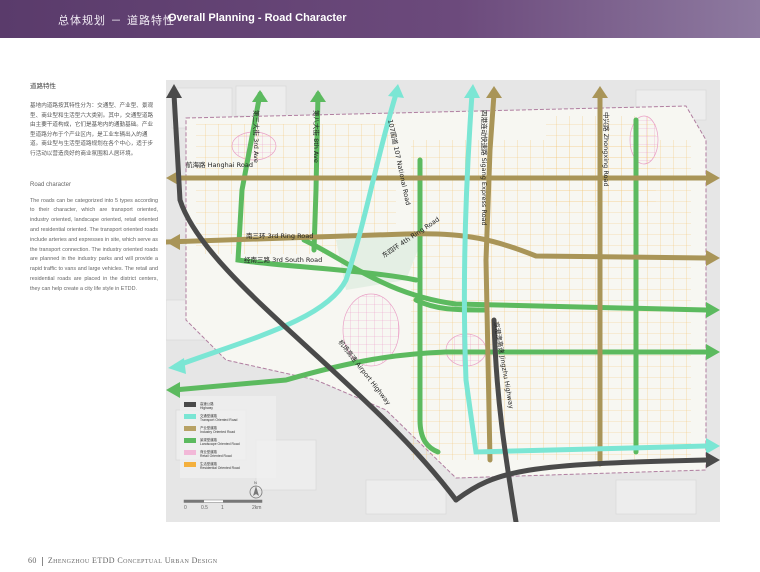 The image size is (760, 572). I want to click on header-title-cn: 总体规划 － 道路特性, so click(116, 20).